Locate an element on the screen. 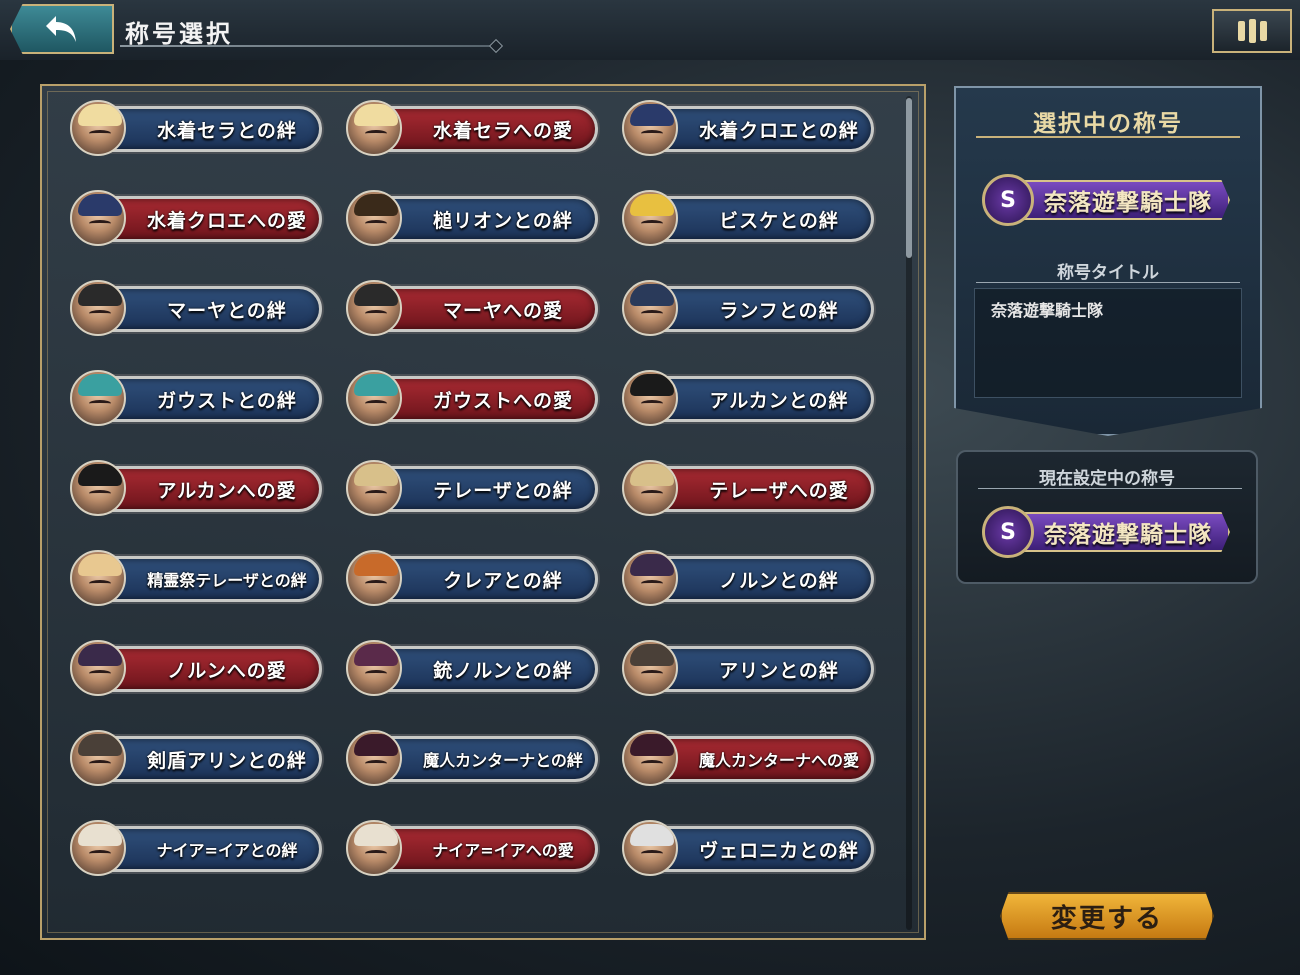  title-label: 水着クロエとの絆 is located at coordinates (779, 130).